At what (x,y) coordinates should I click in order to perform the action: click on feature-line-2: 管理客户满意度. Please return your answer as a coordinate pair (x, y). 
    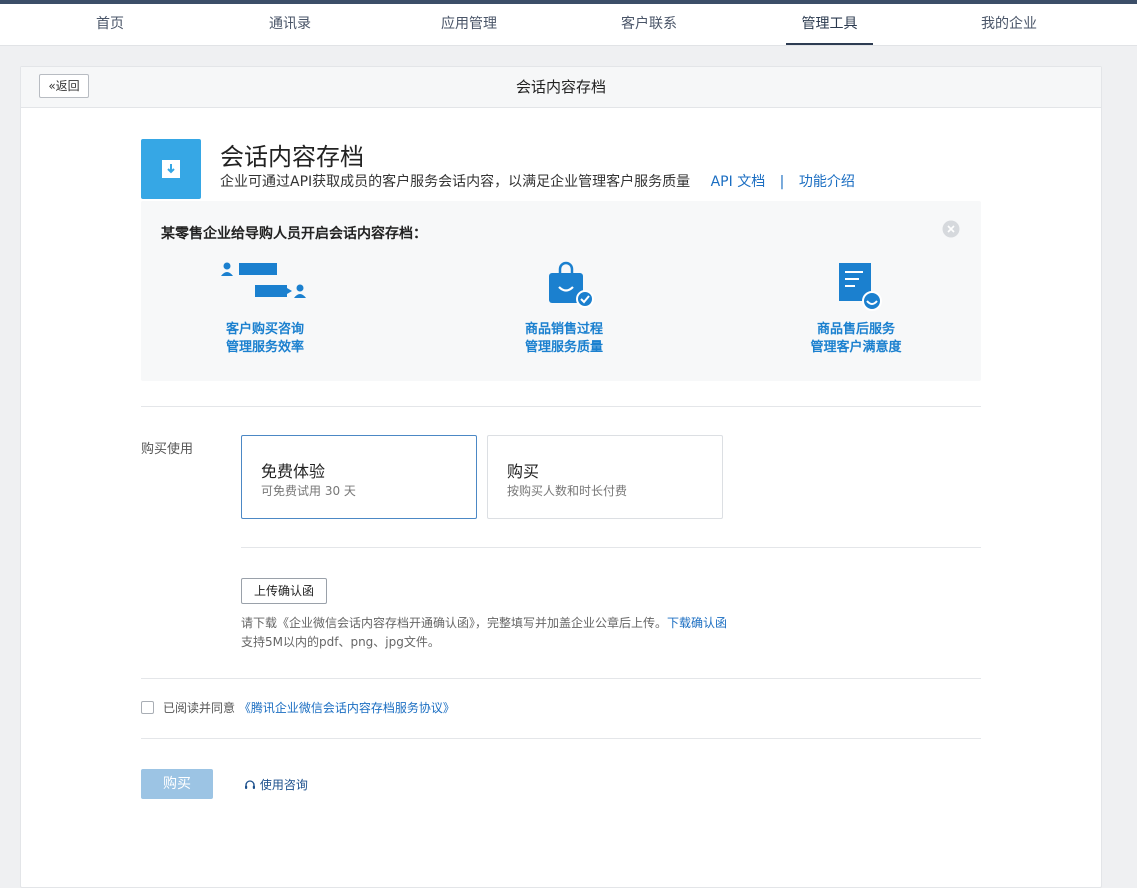
    Looking at the image, I should click on (856, 347).